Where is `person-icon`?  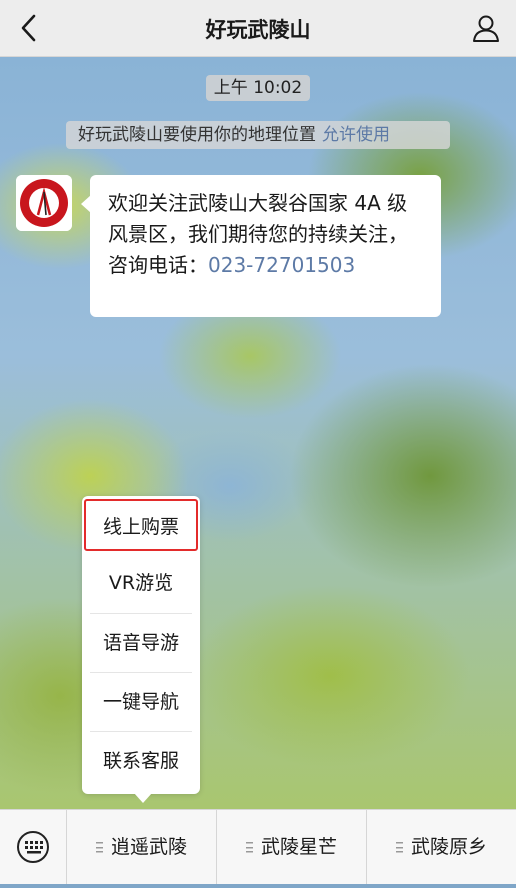
person-icon is located at coordinates (486, 28).